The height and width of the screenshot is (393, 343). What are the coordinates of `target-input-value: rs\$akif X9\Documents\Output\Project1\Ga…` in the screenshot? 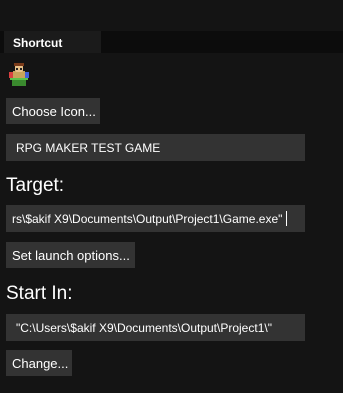 It's located at (147, 218).